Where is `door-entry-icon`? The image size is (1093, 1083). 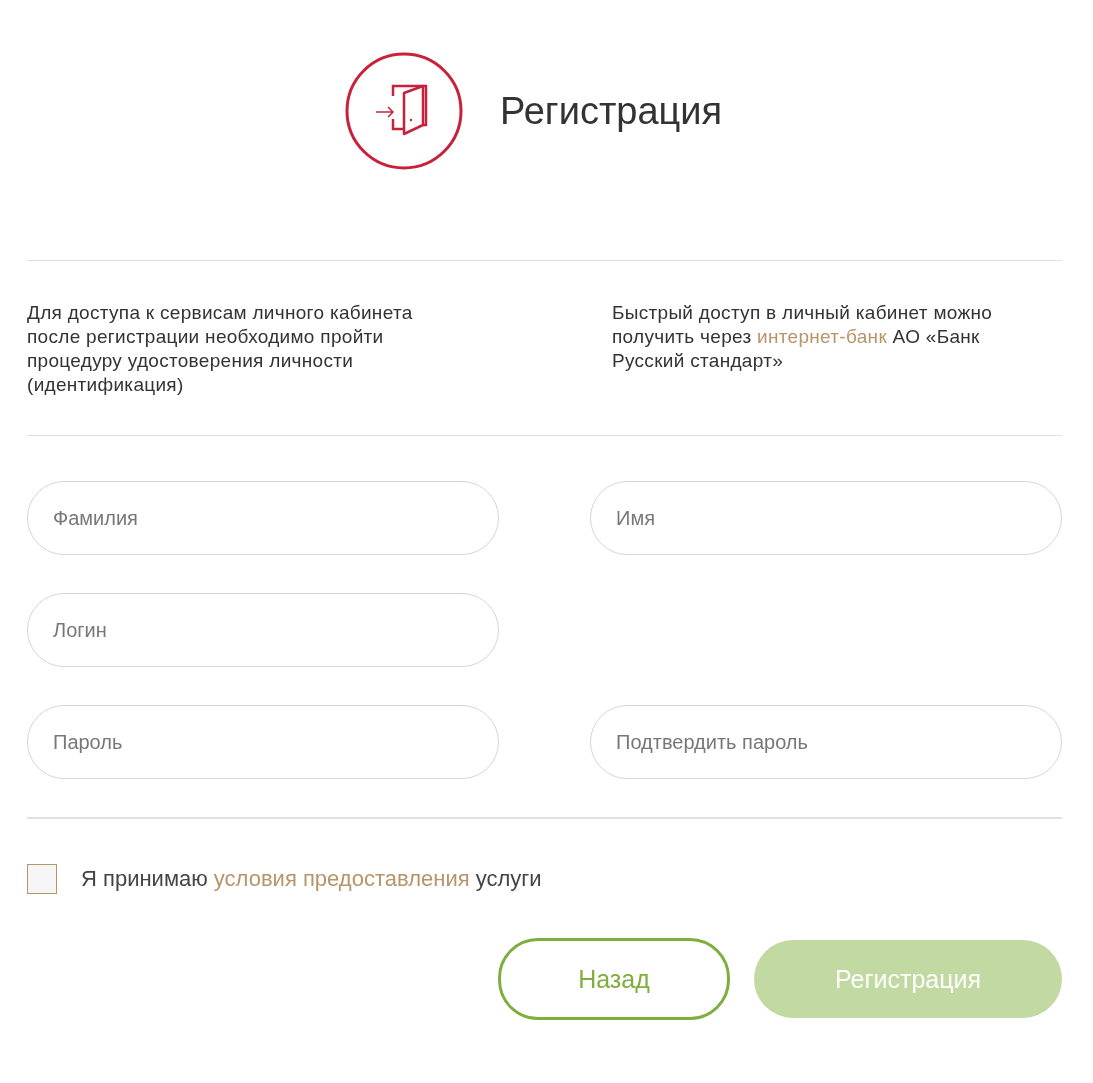
door-entry-icon is located at coordinates (404, 111).